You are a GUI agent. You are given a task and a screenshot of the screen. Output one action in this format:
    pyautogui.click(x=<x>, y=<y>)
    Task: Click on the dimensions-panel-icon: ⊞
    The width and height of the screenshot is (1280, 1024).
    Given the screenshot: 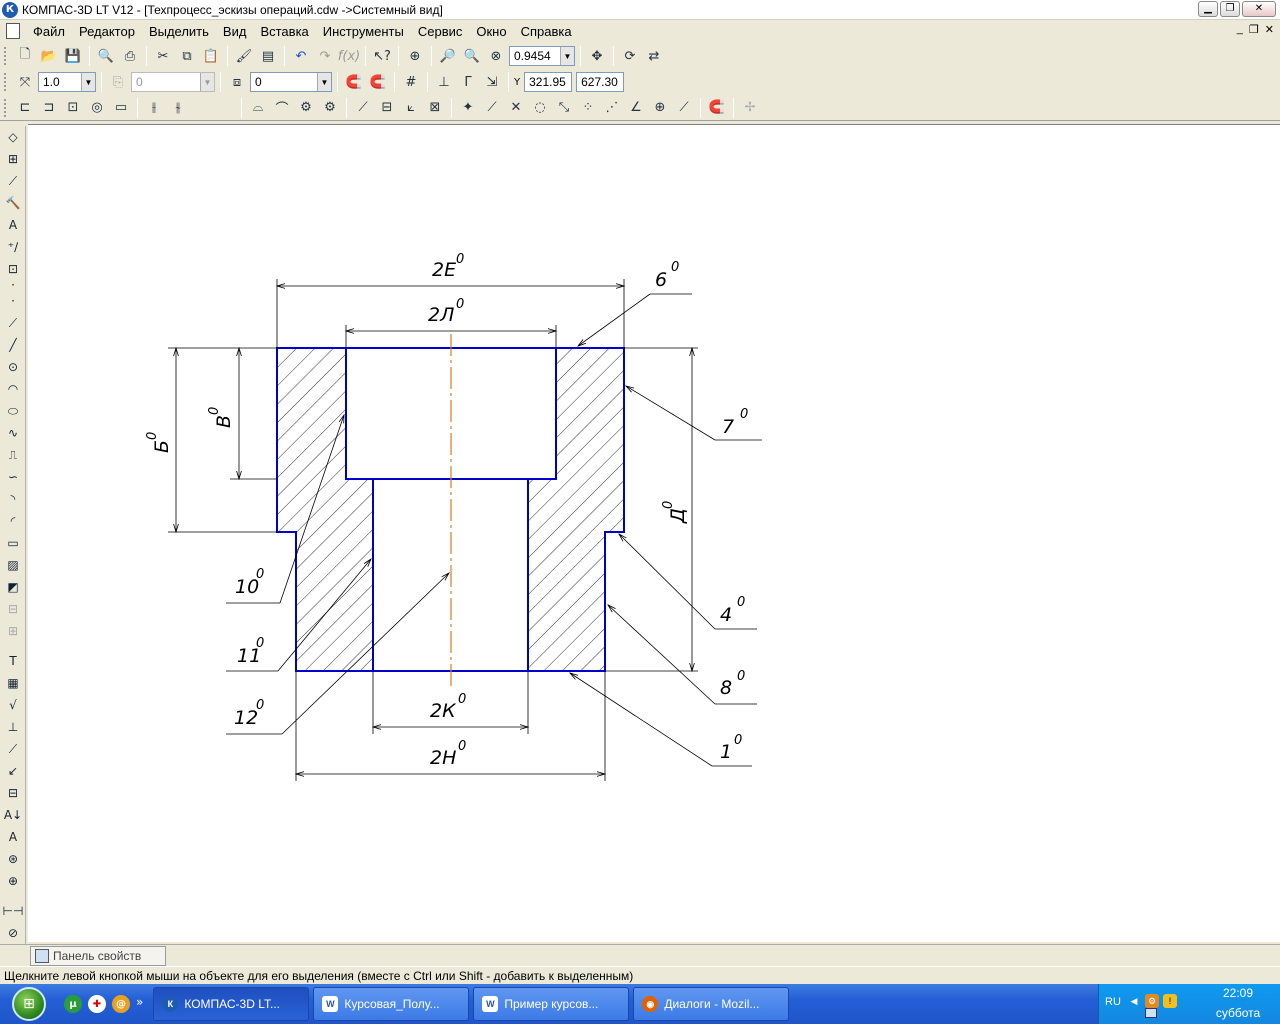 What is the action you would take?
    pyautogui.click(x=13, y=159)
    